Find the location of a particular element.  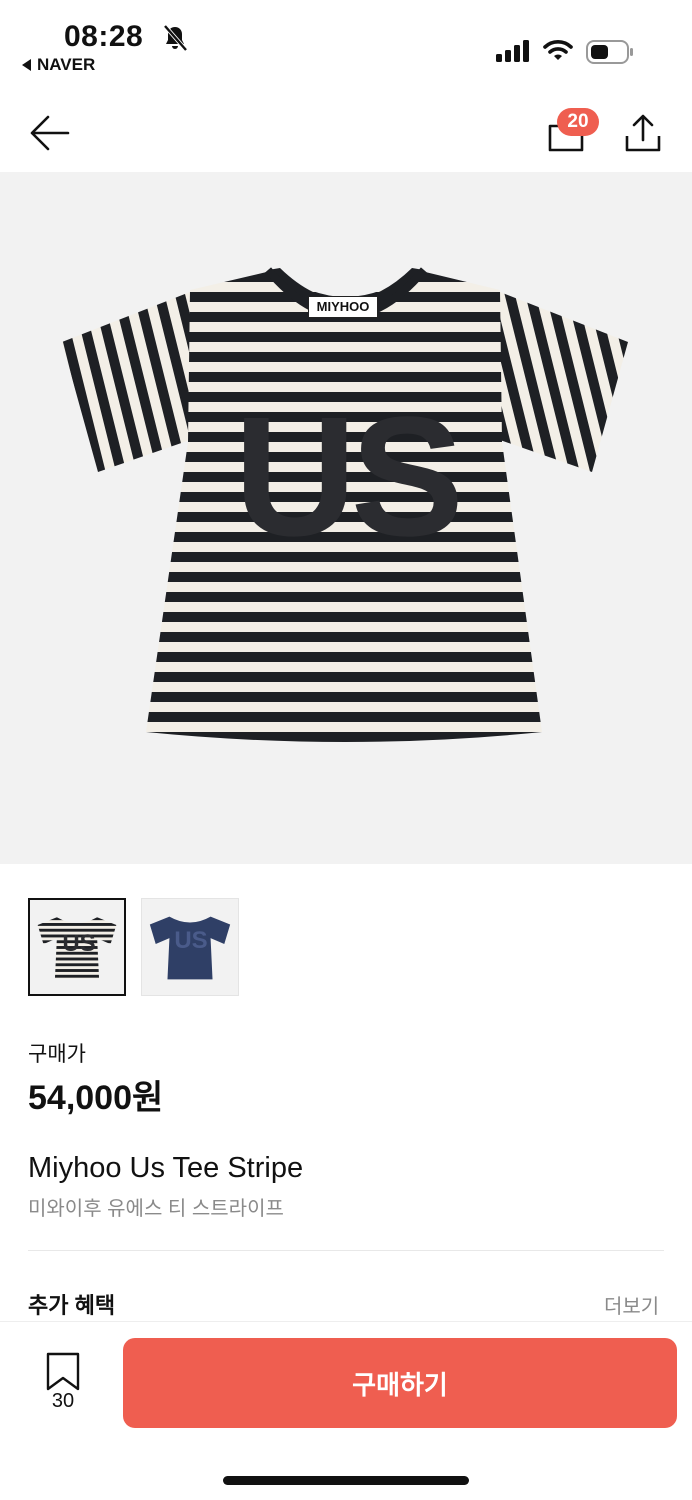

buy-button: 구매하기 is located at coordinates (400, 1383).